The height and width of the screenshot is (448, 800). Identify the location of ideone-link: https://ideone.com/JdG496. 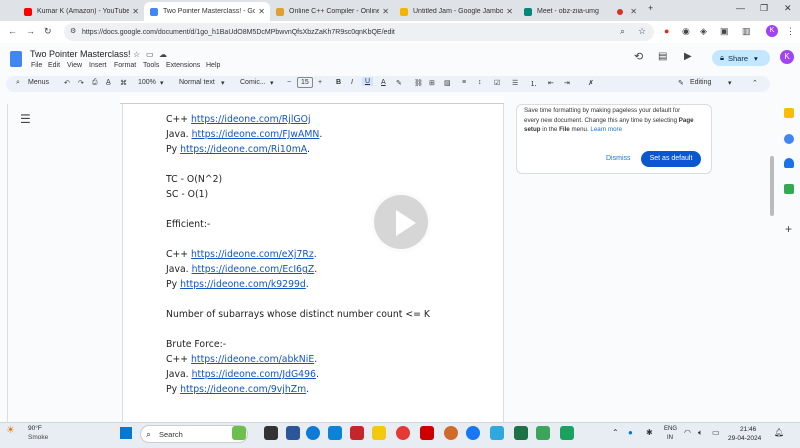
(254, 374).